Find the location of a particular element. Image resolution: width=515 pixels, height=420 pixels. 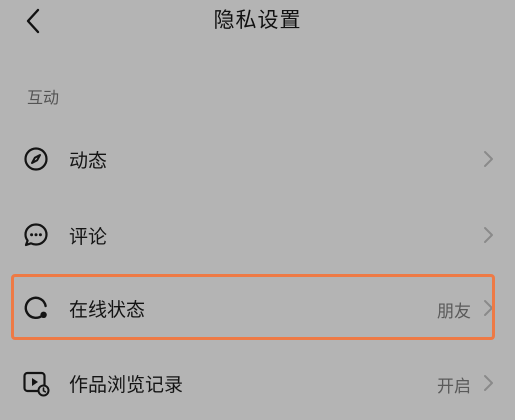

settings-item-label: 在线状态 is located at coordinates (107, 310).